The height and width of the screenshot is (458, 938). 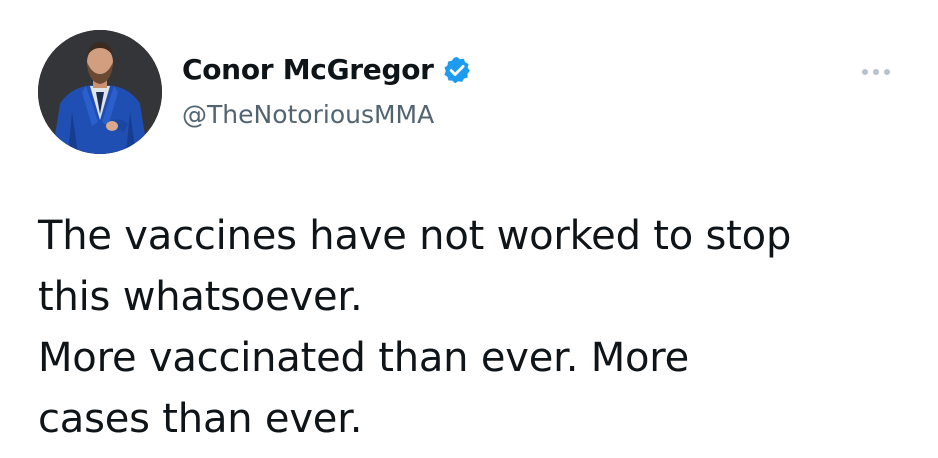 What do you see at coordinates (876, 71) in the screenshot?
I see `more-options-icon` at bounding box center [876, 71].